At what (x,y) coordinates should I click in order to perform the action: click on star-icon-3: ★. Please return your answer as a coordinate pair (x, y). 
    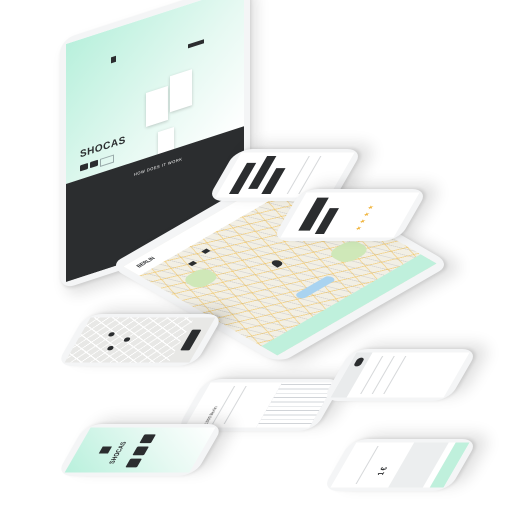
    Looking at the image, I should click on (367, 214).